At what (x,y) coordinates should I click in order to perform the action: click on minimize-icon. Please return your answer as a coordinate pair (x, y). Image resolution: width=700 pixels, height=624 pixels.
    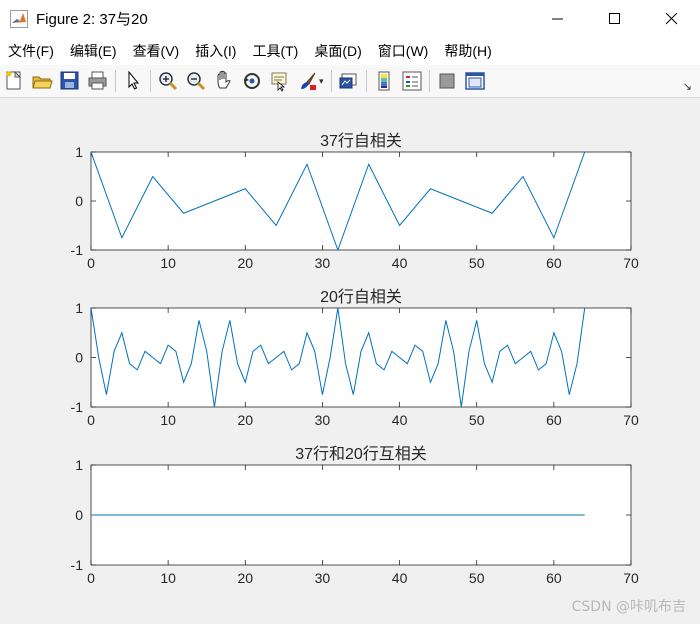
    Looking at the image, I should click on (557, 18).